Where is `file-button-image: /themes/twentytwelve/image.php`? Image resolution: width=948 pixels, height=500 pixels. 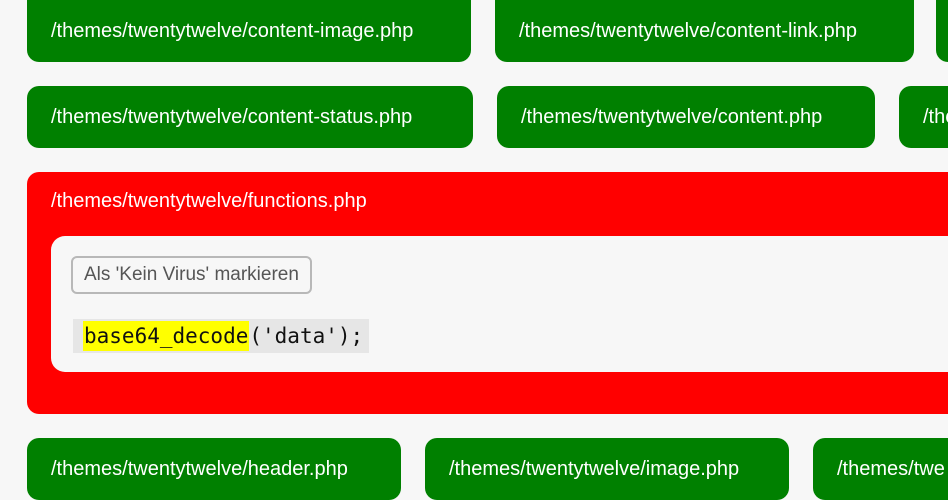
file-button-image: /themes/twentytwelve/image.php is located at coordinates (607, 469).